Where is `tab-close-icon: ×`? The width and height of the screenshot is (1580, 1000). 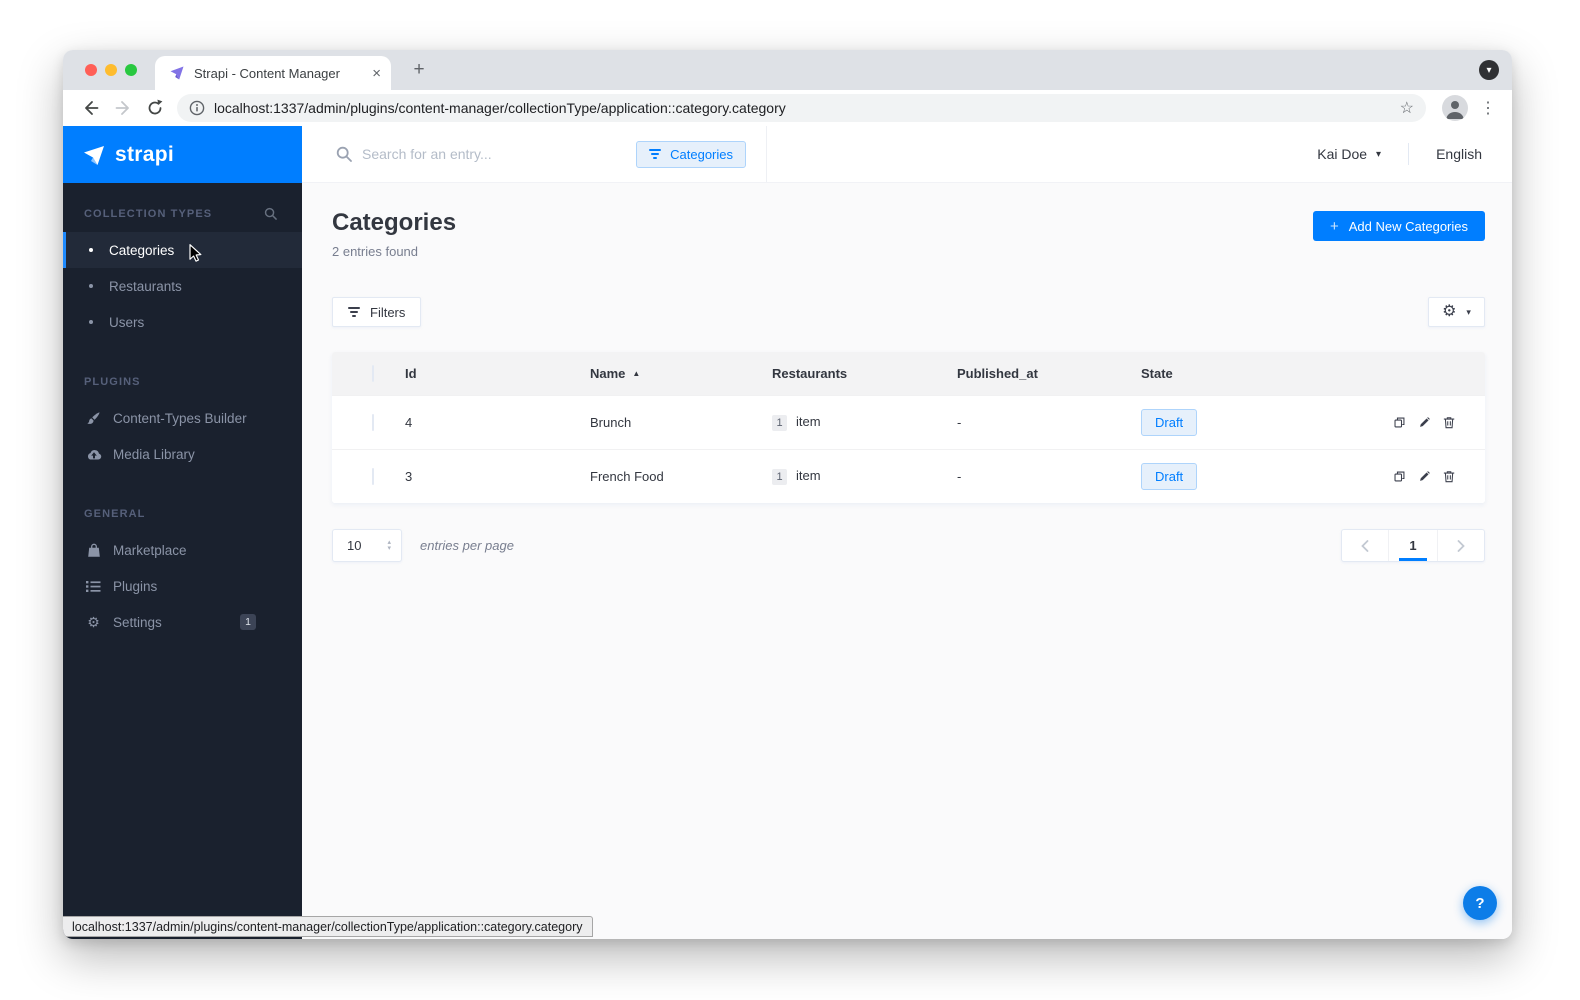
tab-close-icon: × is located at coordinates (376, 73).